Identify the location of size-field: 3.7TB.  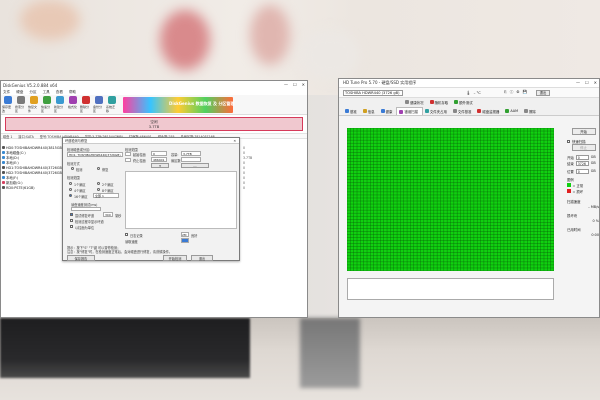
(191, 153).